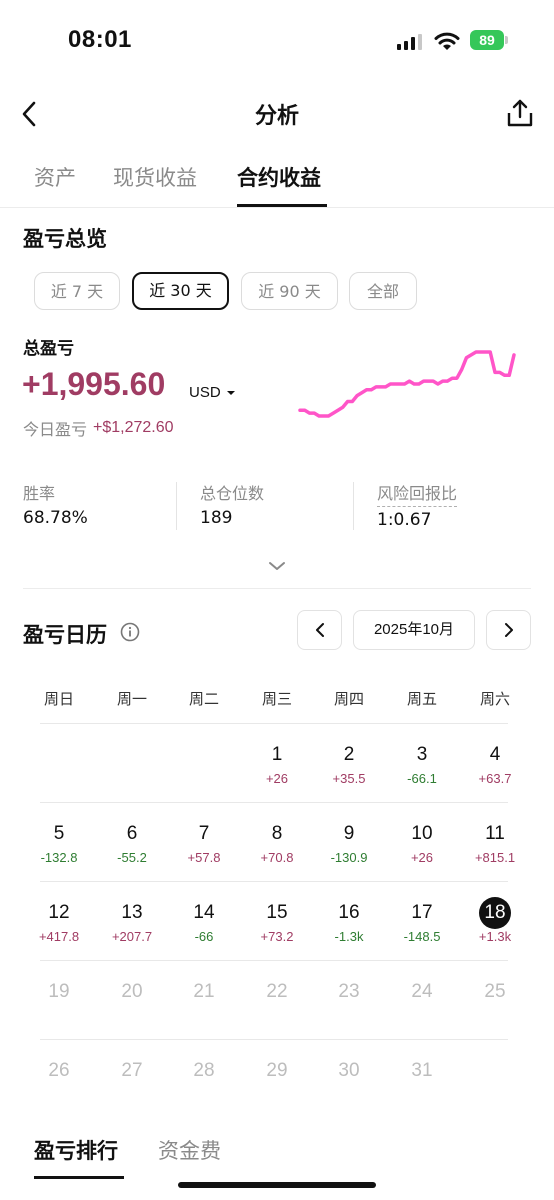 The image size is (554, 1200). I want to click on calendar-day: 9 -130.9, so click(349, 843).